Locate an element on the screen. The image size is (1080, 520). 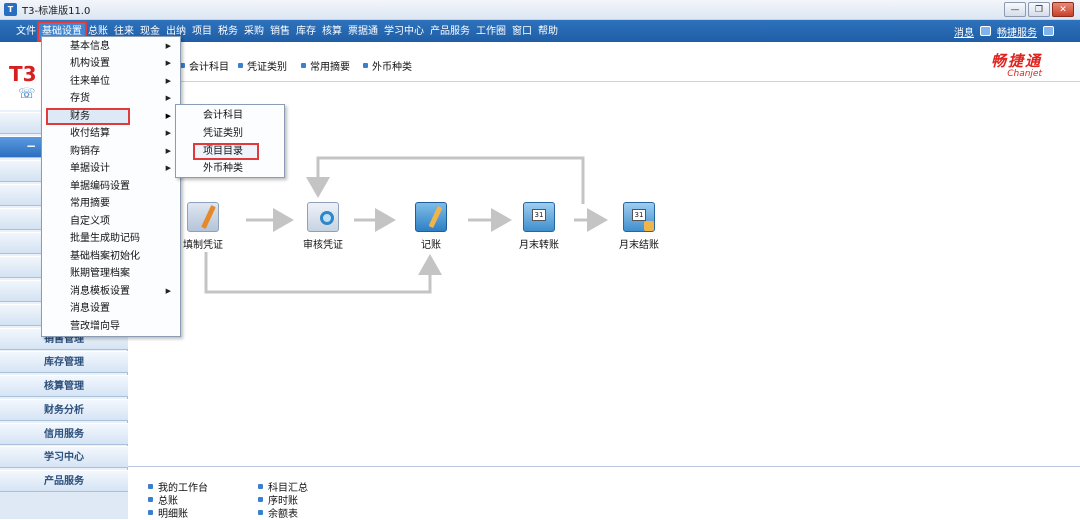
nav-item-product-services: 产品服务 is located at coordinates (64, 481).